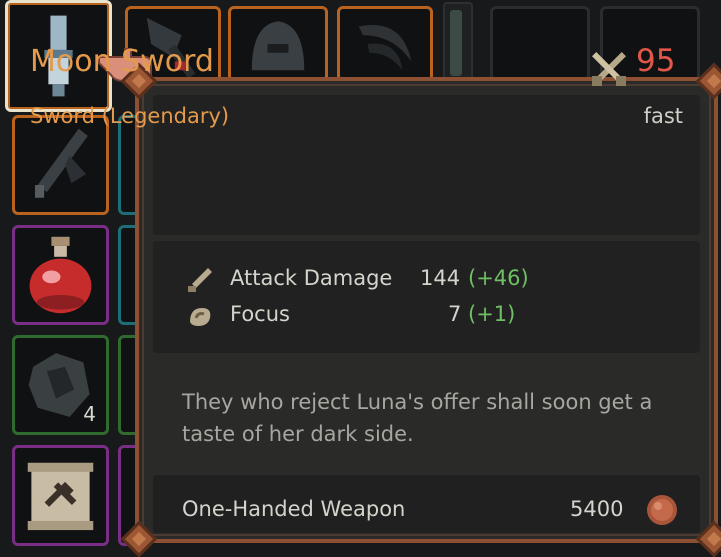 The height and width of the screenshot is (557, 721). What do you see at coordinates (122, 61) in the screenshot?
I see `item-name: Moon Sword` at bounding box center [122, 61].